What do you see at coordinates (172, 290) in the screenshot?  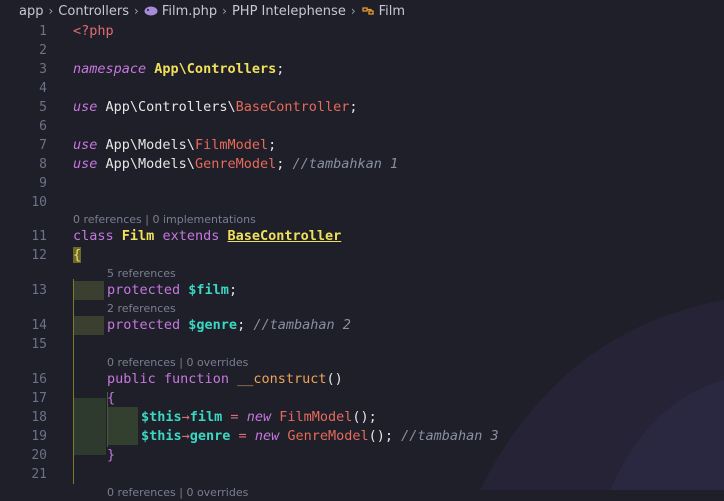 I see `code-text: protected $film;` at bounding box center [172, 290].